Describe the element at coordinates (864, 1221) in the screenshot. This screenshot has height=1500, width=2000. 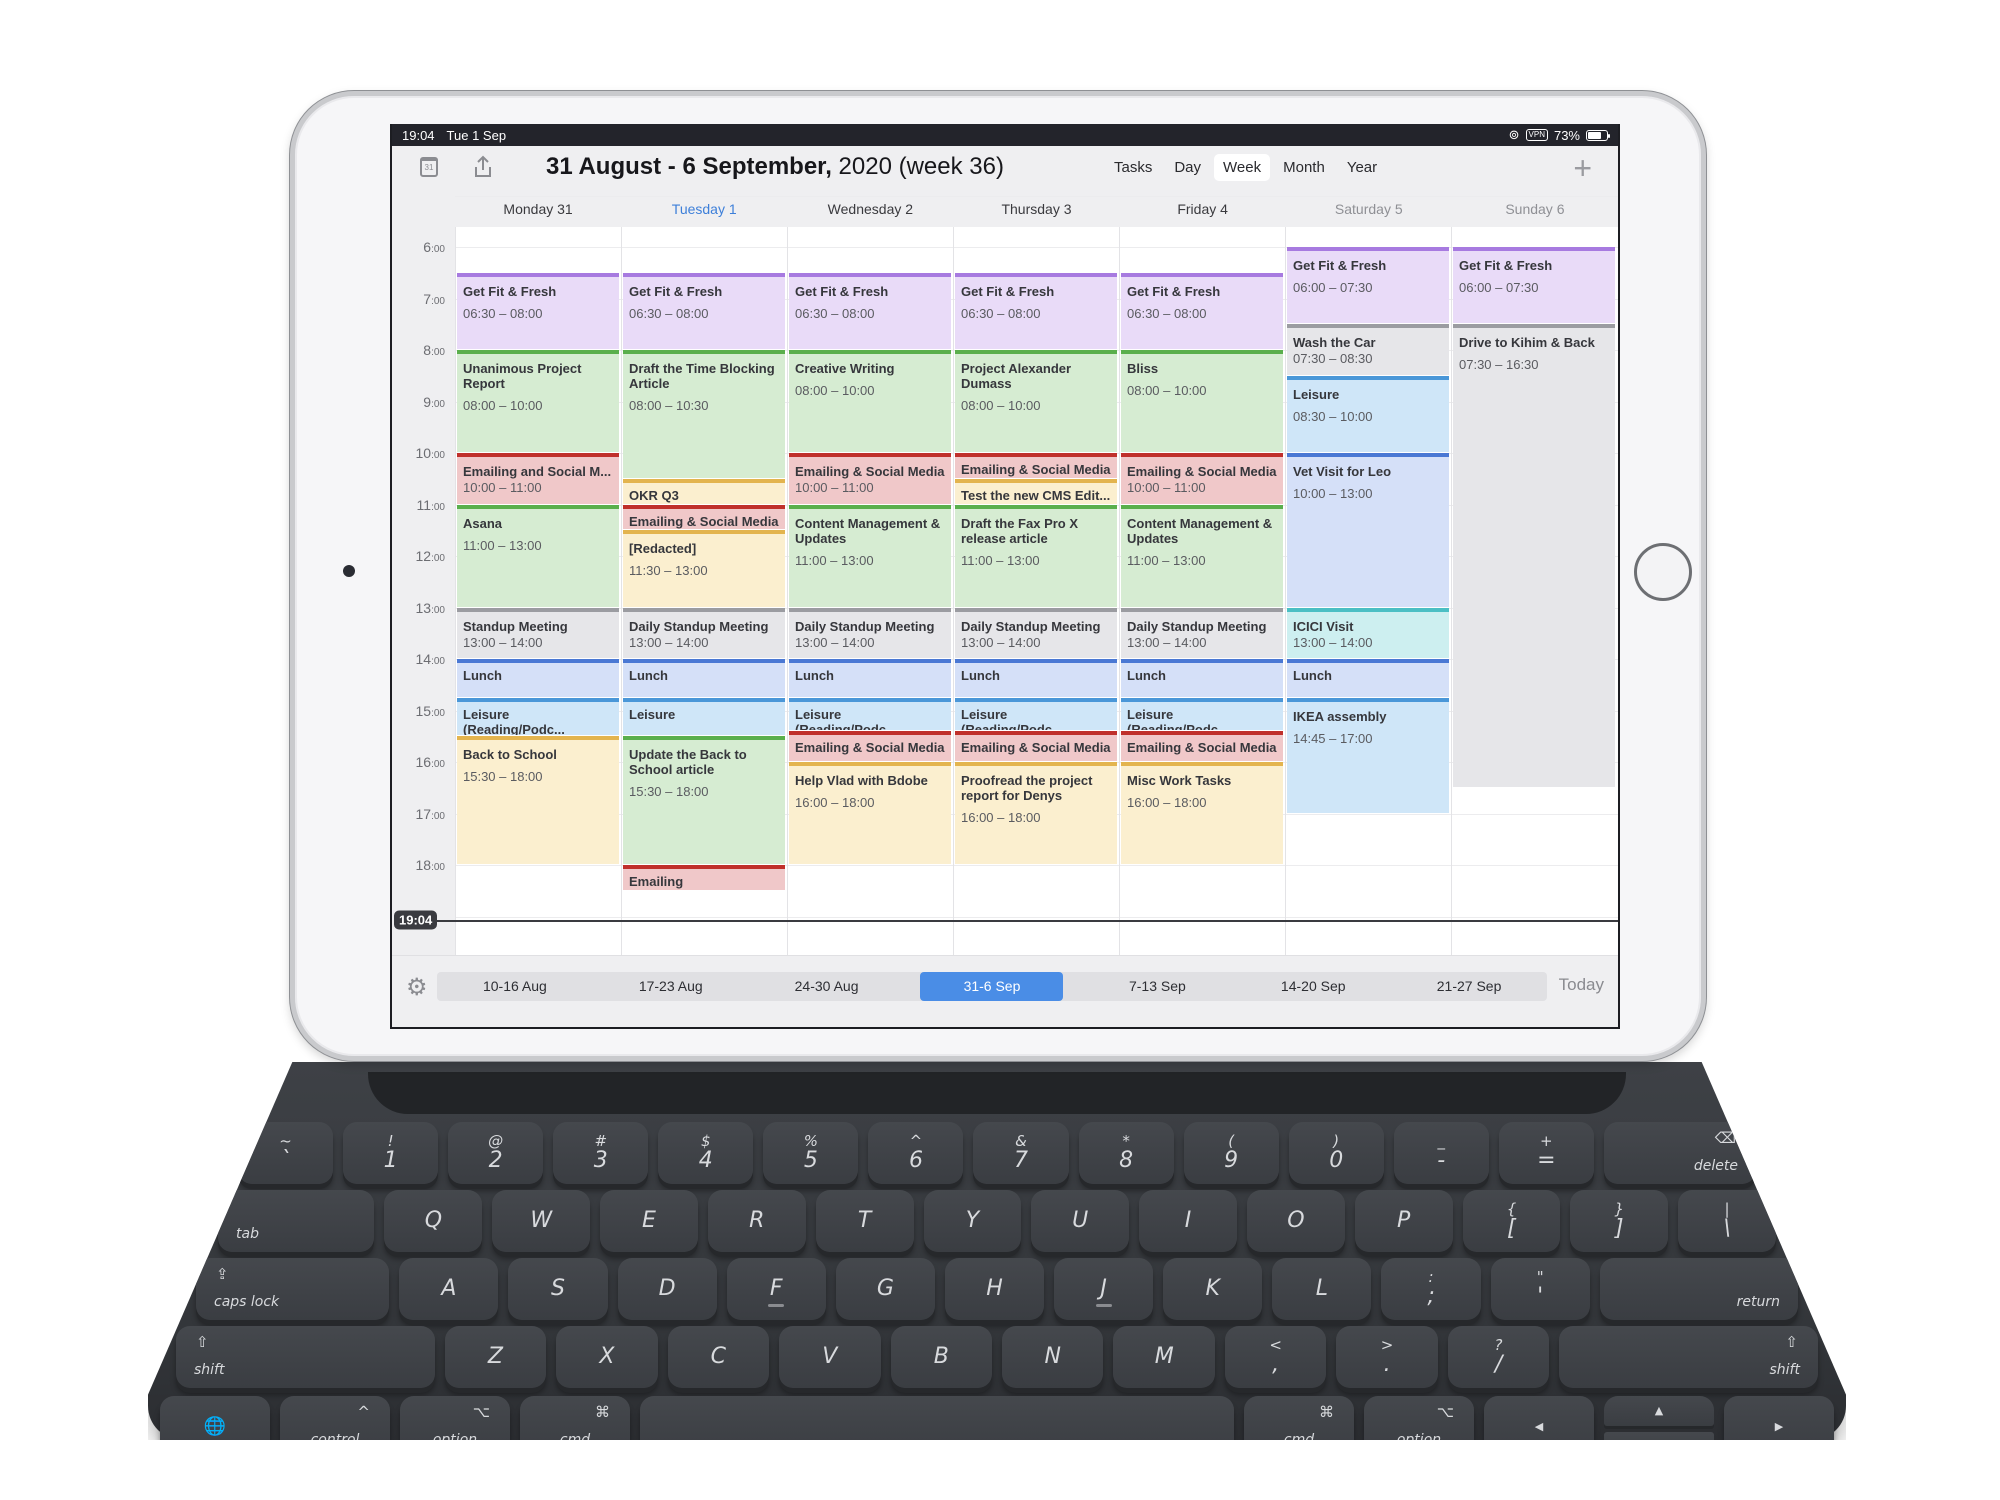
I see `key-t: T` at that location.